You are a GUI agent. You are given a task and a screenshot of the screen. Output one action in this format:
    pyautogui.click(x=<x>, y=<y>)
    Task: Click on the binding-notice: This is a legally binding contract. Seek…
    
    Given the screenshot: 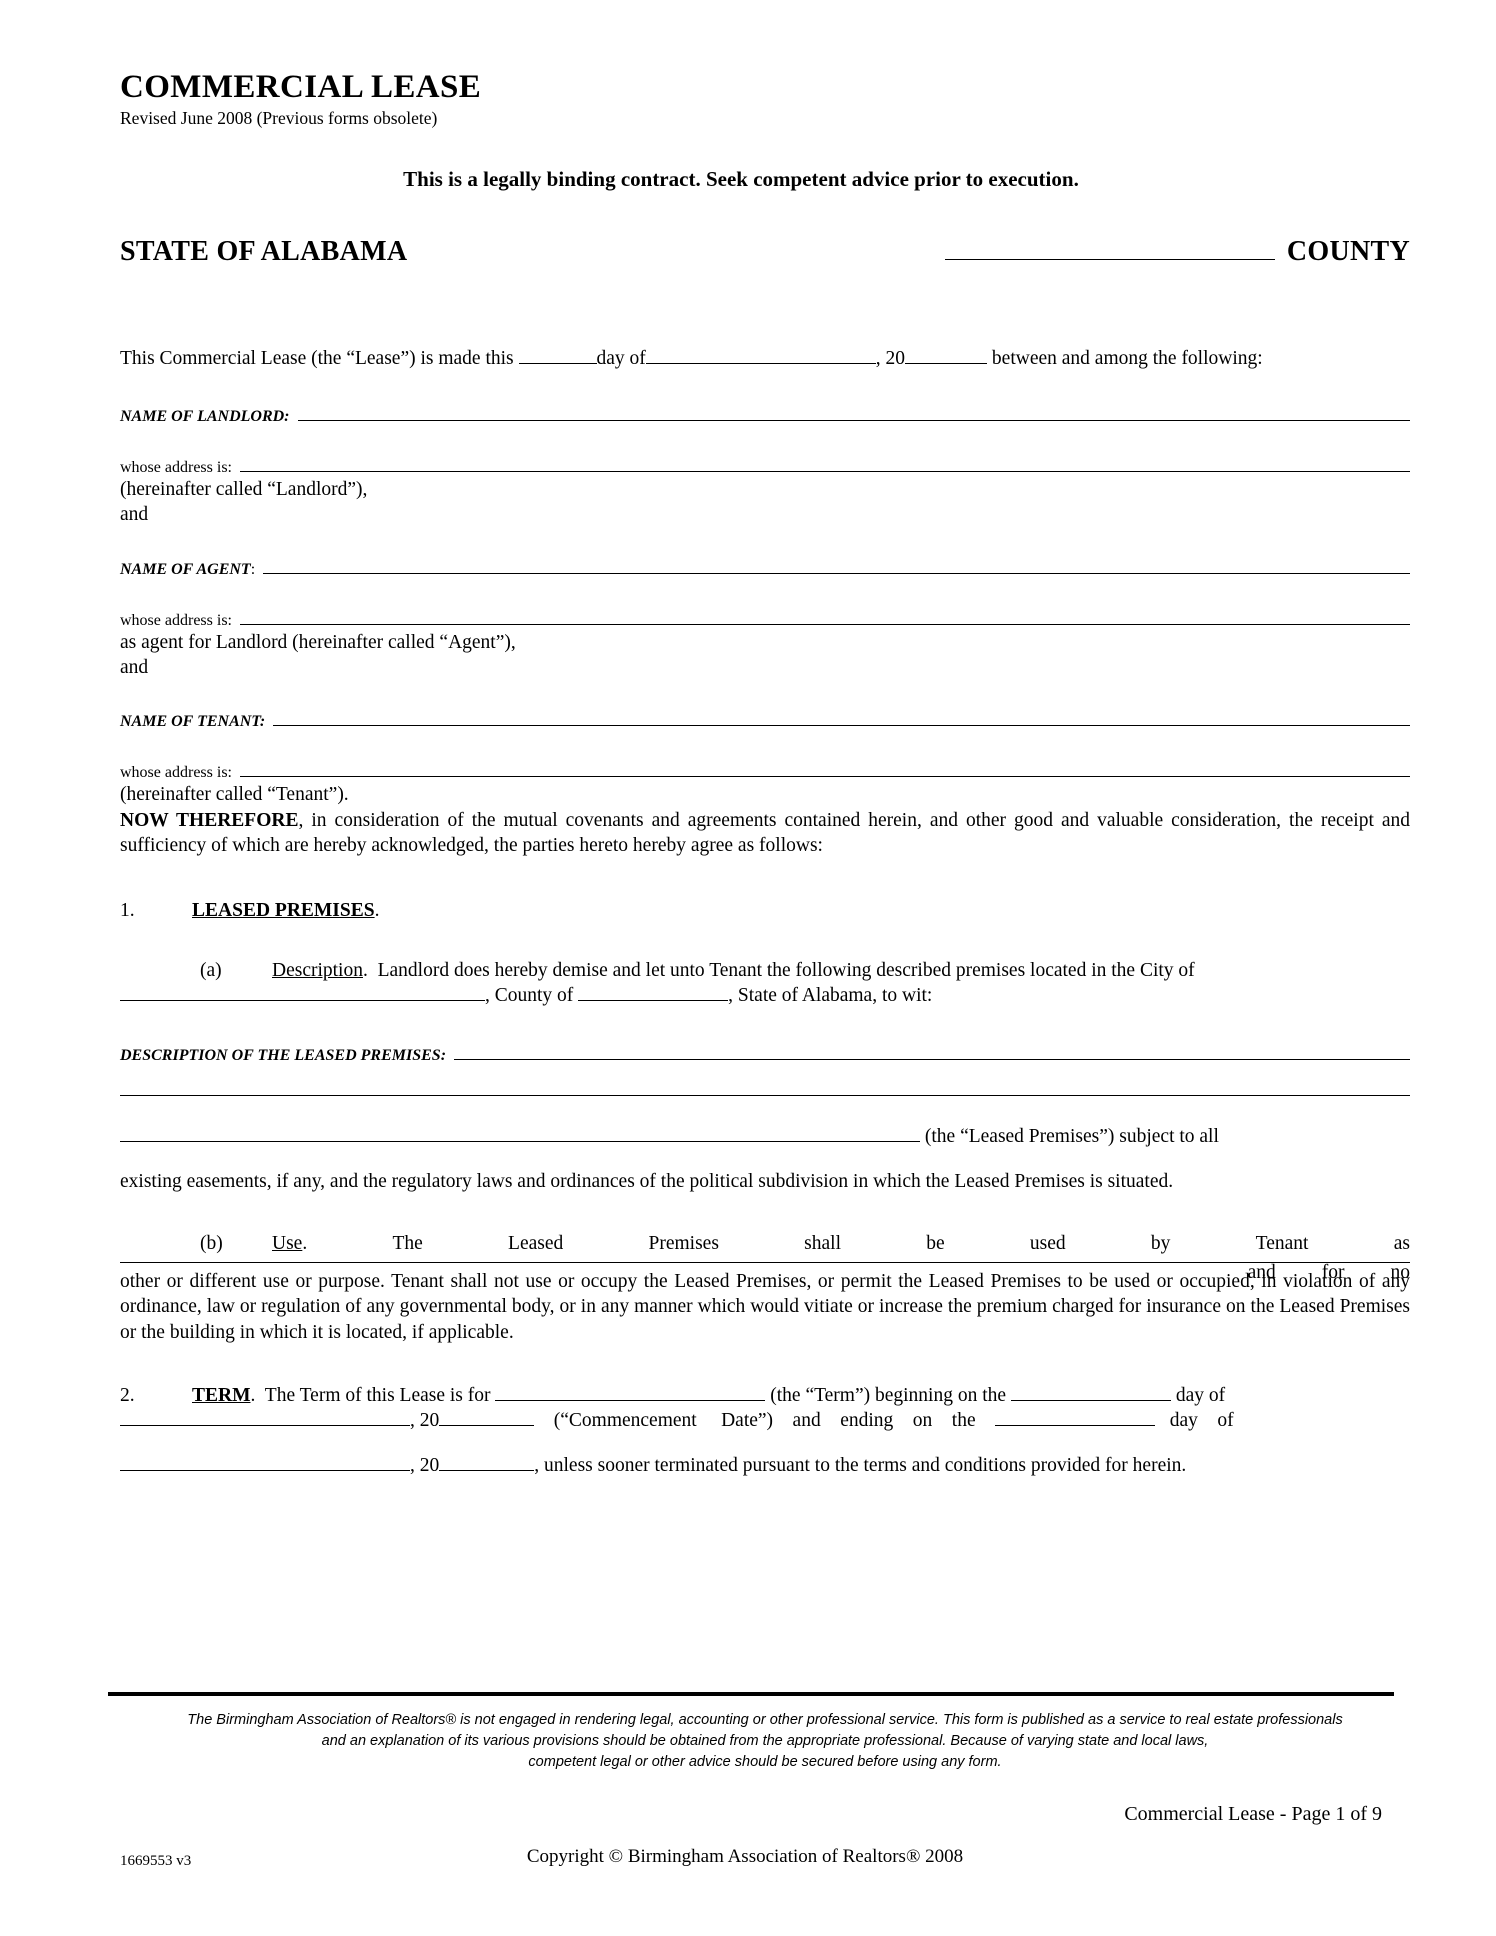 What is the action you would take?
    pyautogui.click(x=741, y=178)
    